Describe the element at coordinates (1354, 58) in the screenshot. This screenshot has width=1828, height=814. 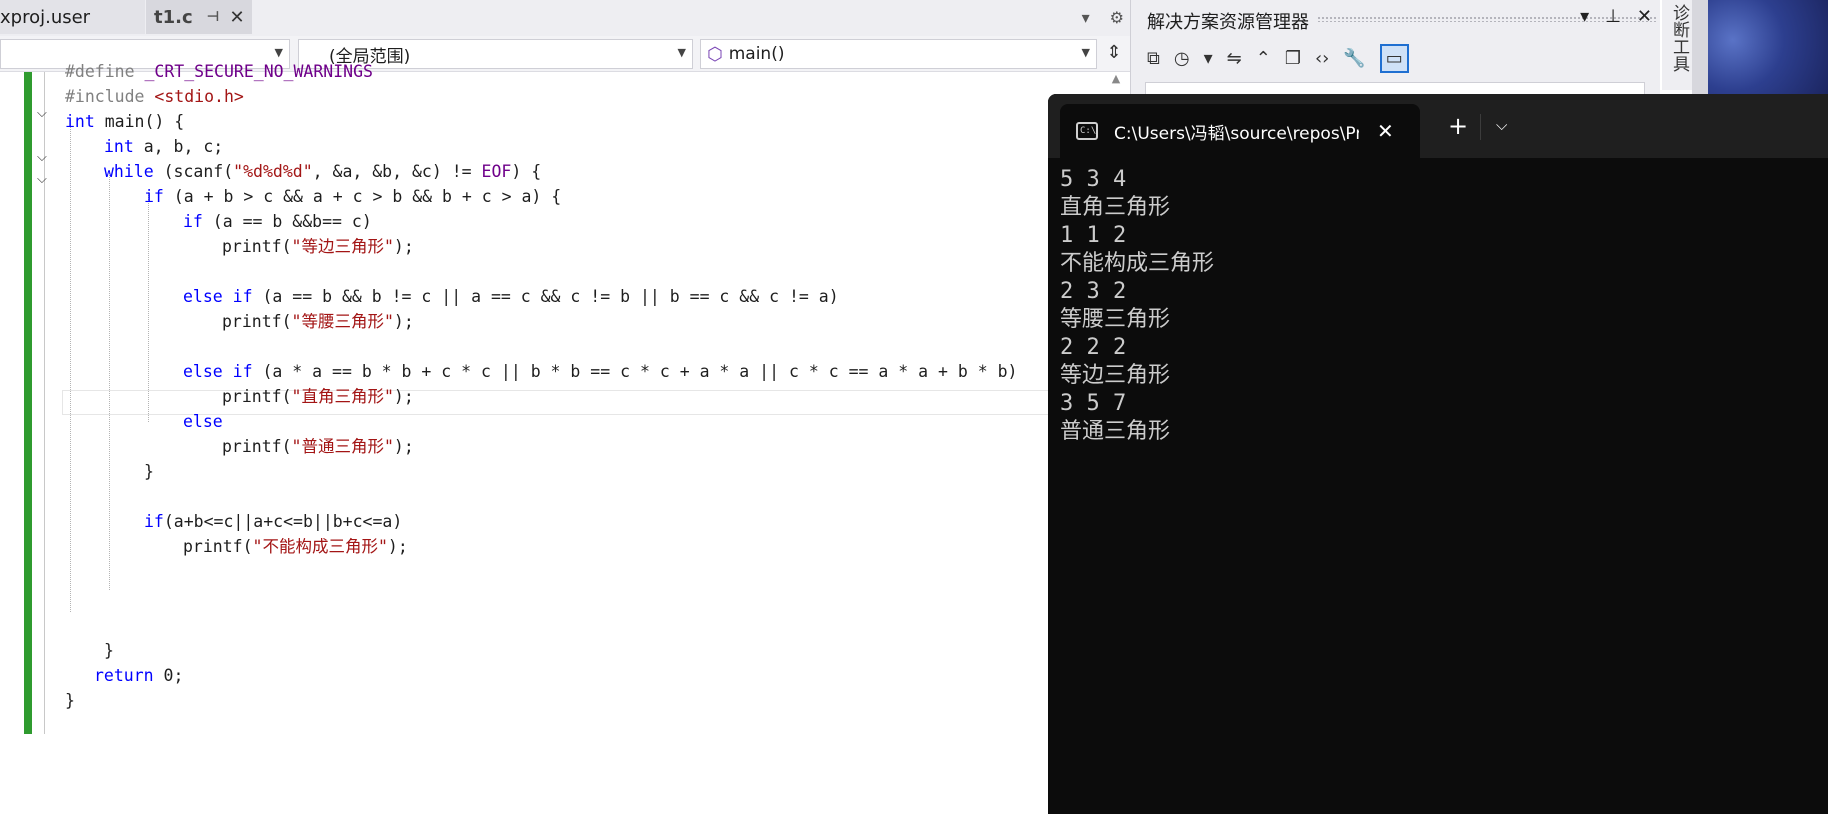
I see `wrench-icon: 🔧` at that location.